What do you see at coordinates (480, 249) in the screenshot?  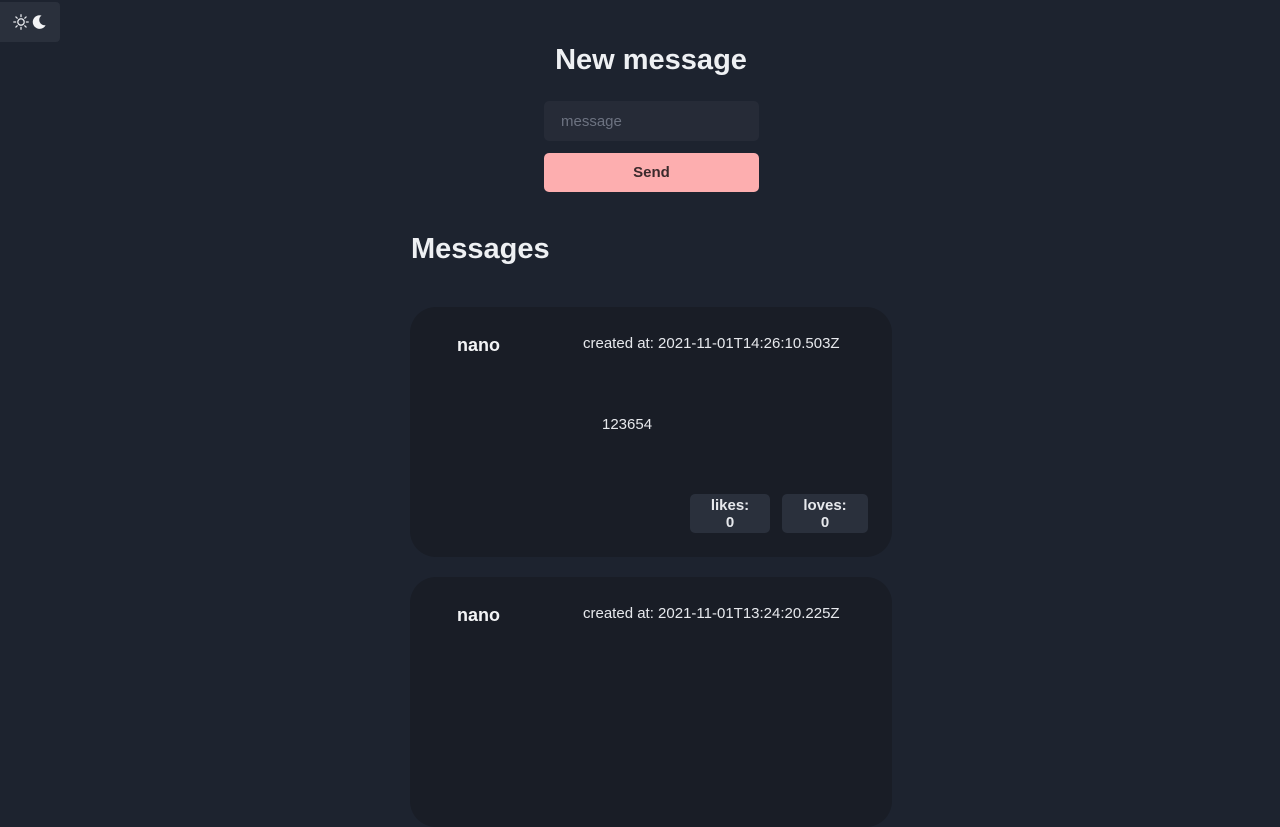 I see `messages-heading: Messages` at bounding box center [480, 249].